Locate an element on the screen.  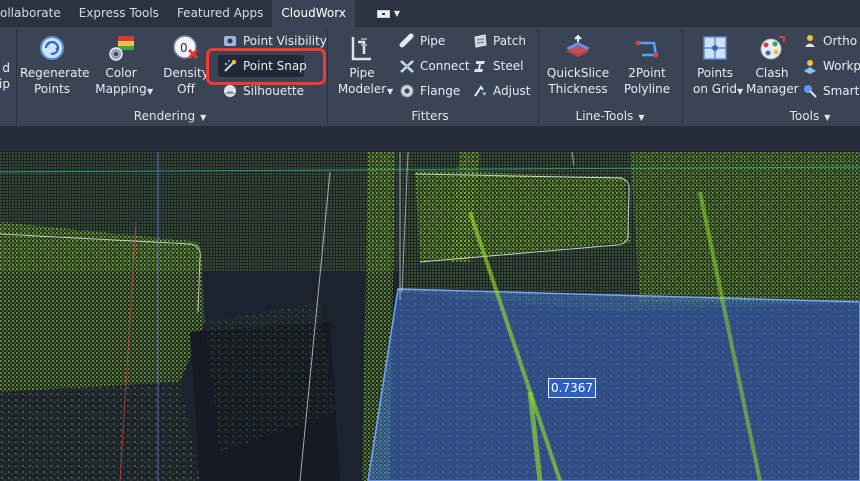
clash-manager-button: Clash Manager is located at coordinates (772, 65).